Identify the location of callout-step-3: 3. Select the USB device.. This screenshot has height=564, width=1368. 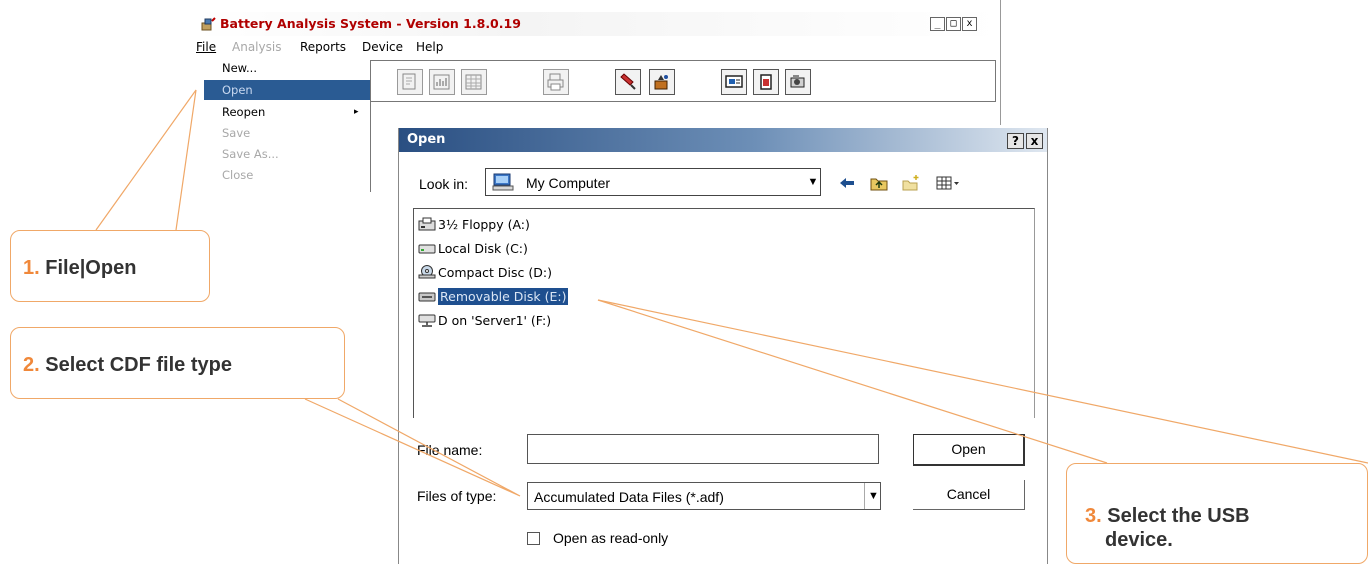
(1217, 513).